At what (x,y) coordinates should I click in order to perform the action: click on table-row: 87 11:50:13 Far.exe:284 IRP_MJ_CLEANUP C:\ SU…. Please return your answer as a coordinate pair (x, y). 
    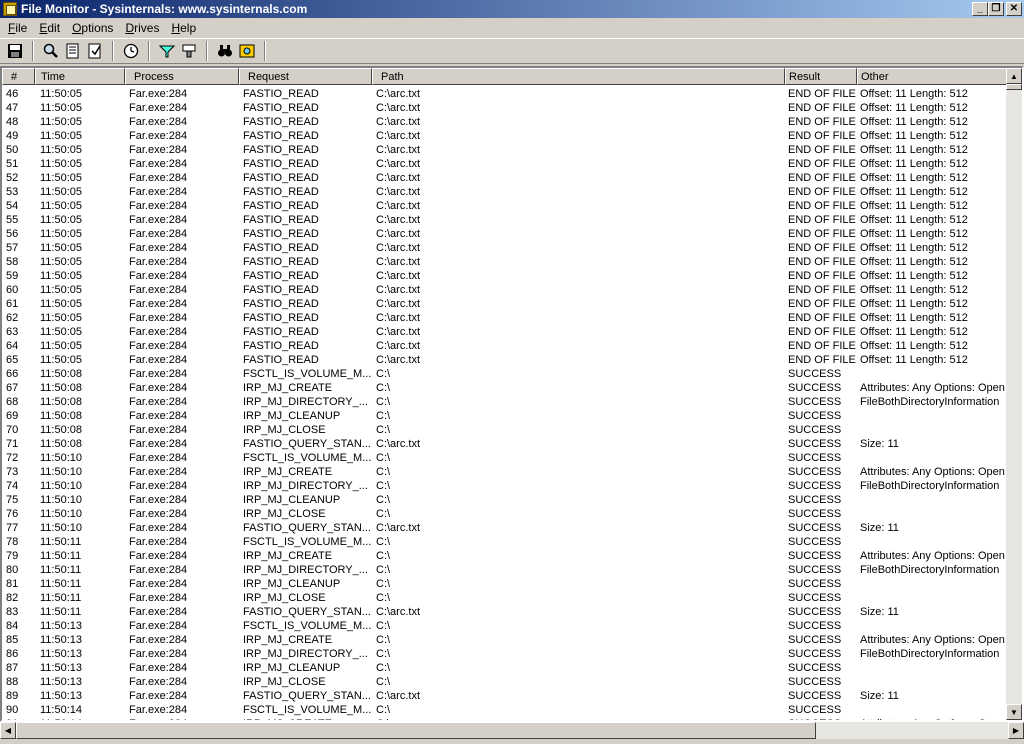
    Looking at the image, I should click on (505, 668).